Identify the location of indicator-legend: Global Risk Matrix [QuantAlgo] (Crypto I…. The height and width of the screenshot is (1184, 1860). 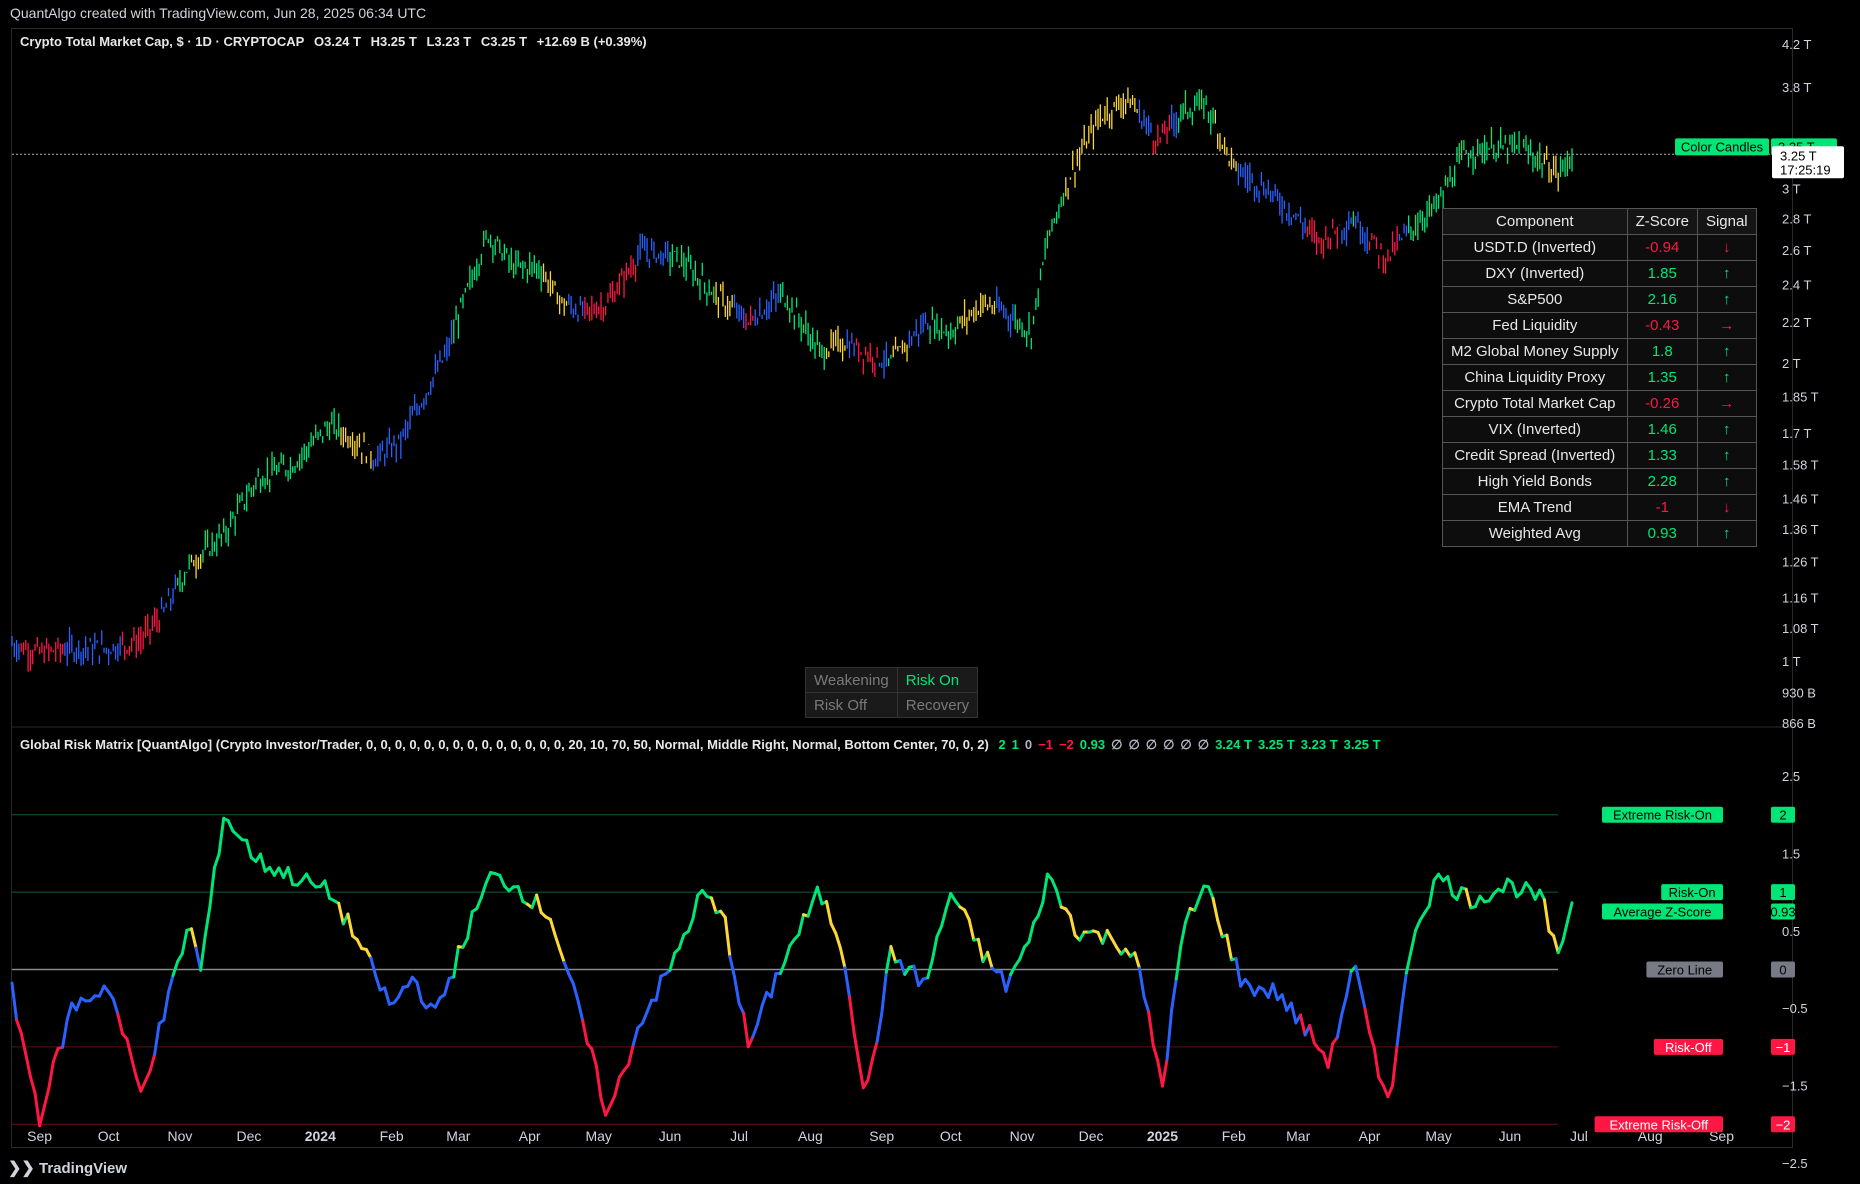
(706, 745).